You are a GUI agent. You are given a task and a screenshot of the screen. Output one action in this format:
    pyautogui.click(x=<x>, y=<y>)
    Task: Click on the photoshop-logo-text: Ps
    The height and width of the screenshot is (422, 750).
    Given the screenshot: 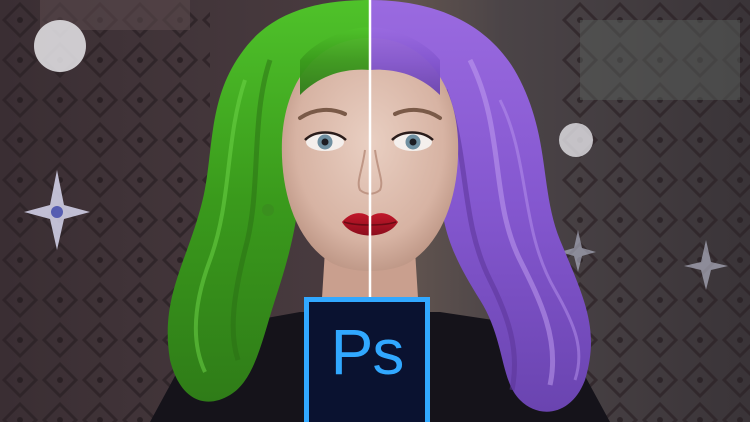 What is the action you would take?
    pyautogui.click(x=367, y=352)
    